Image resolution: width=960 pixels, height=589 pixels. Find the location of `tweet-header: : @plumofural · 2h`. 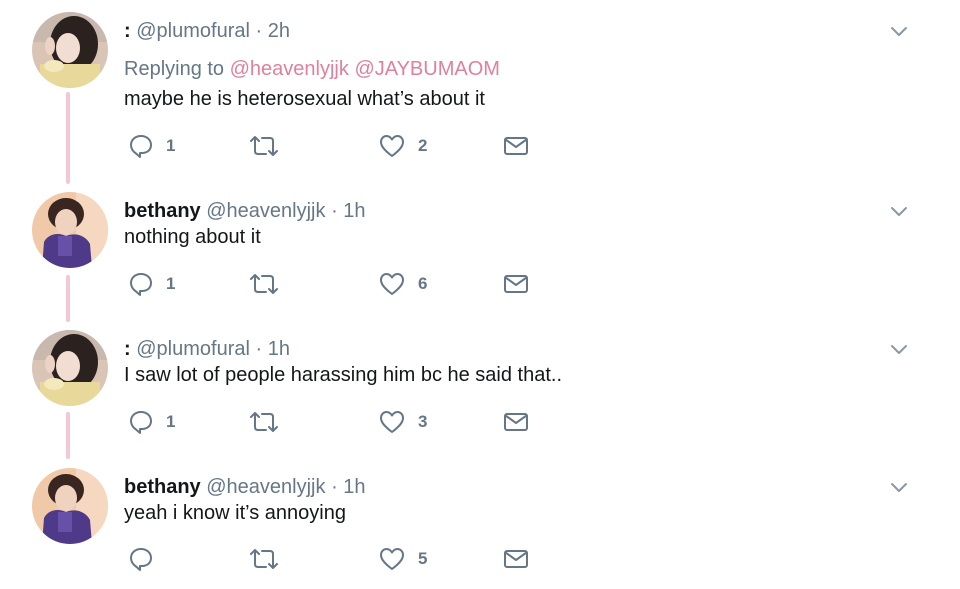

tweet-header: : @plumofural · 2h is located at coordinates (207, 31).